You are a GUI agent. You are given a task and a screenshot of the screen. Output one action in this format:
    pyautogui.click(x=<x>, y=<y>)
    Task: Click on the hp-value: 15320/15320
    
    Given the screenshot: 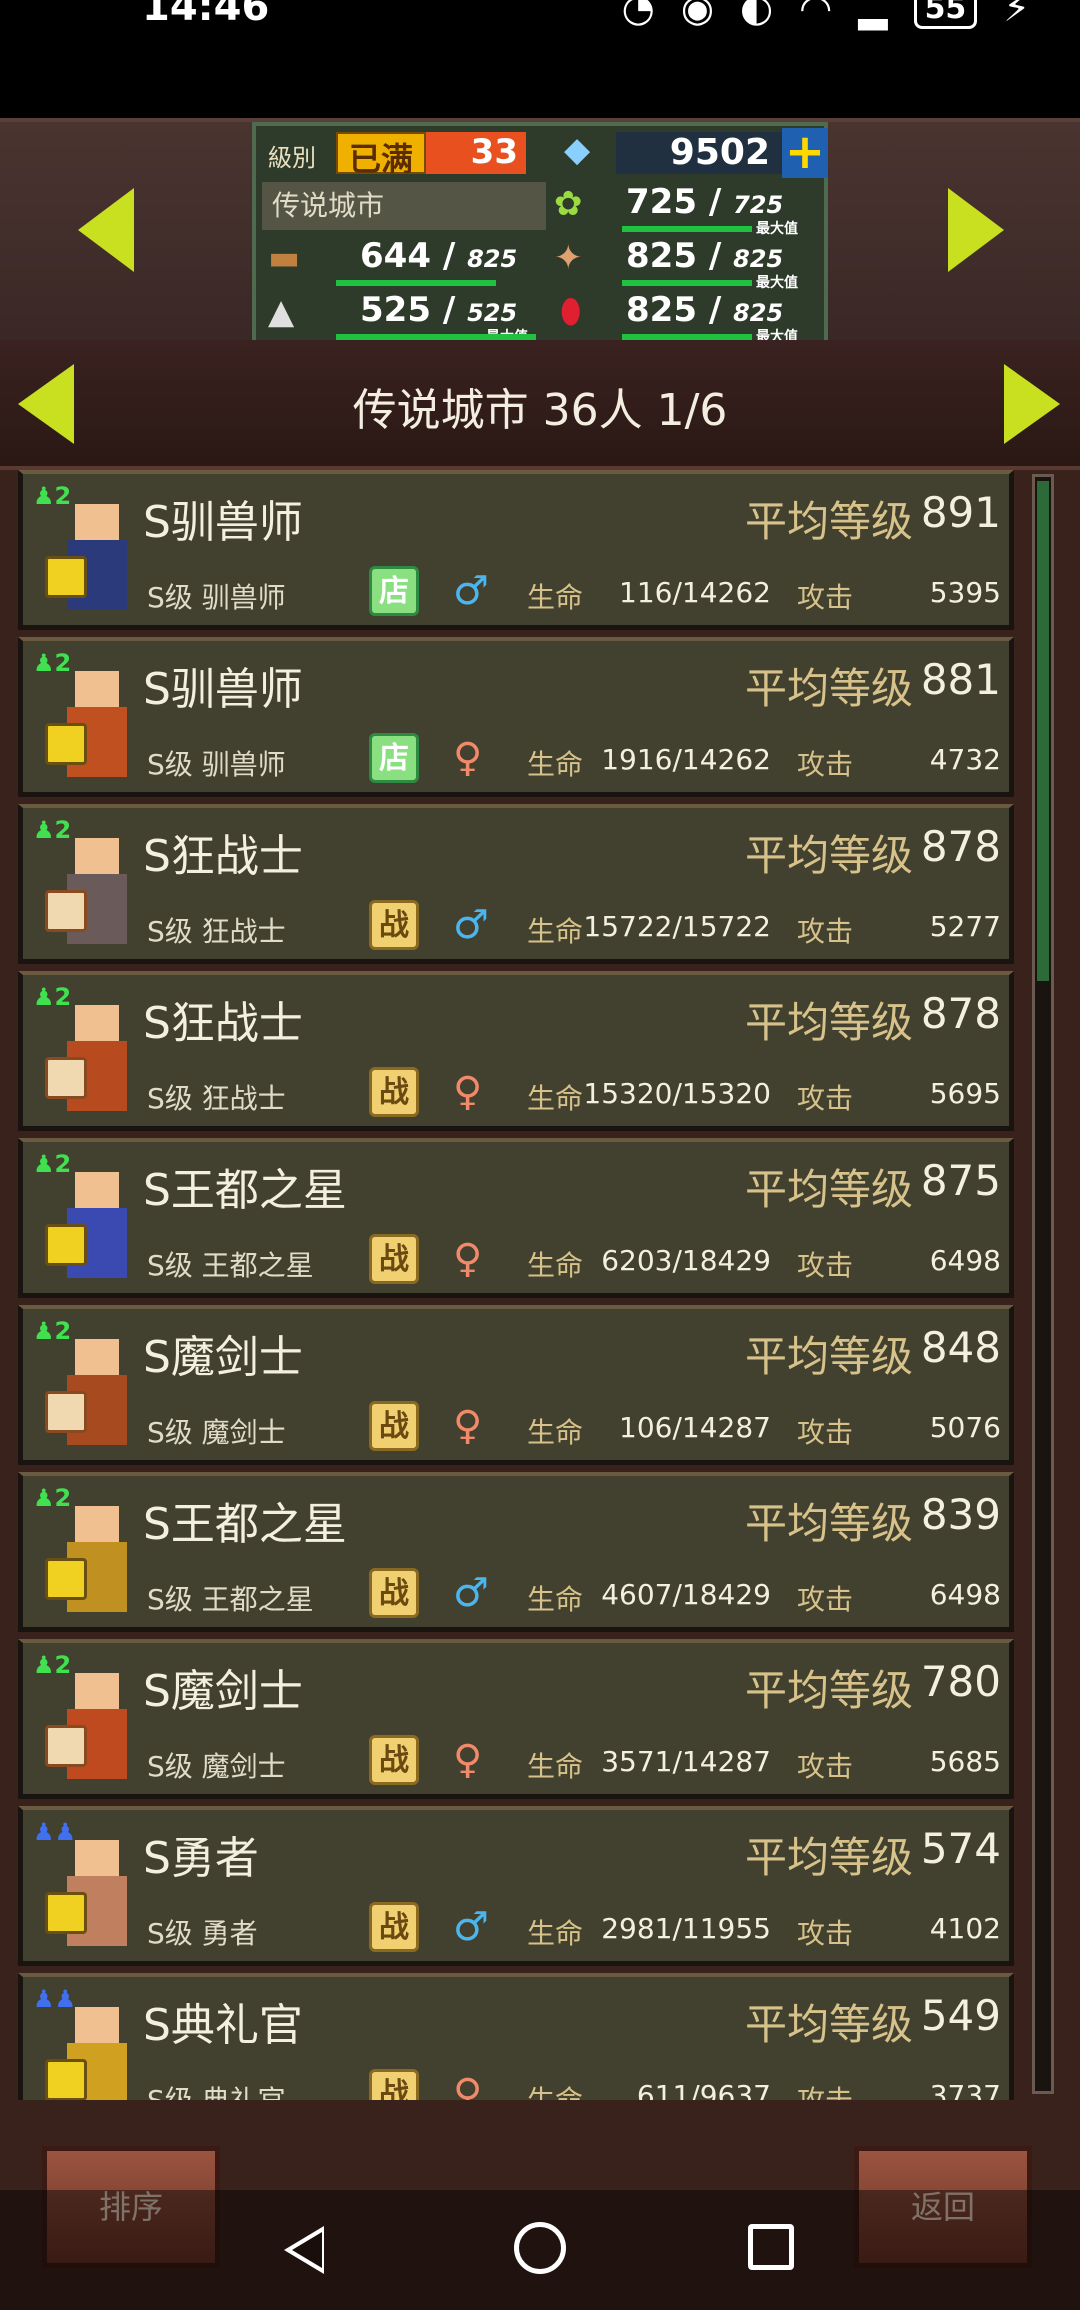 What is the action you would take?
    pyautogui.click(x=677, y=1093)
    